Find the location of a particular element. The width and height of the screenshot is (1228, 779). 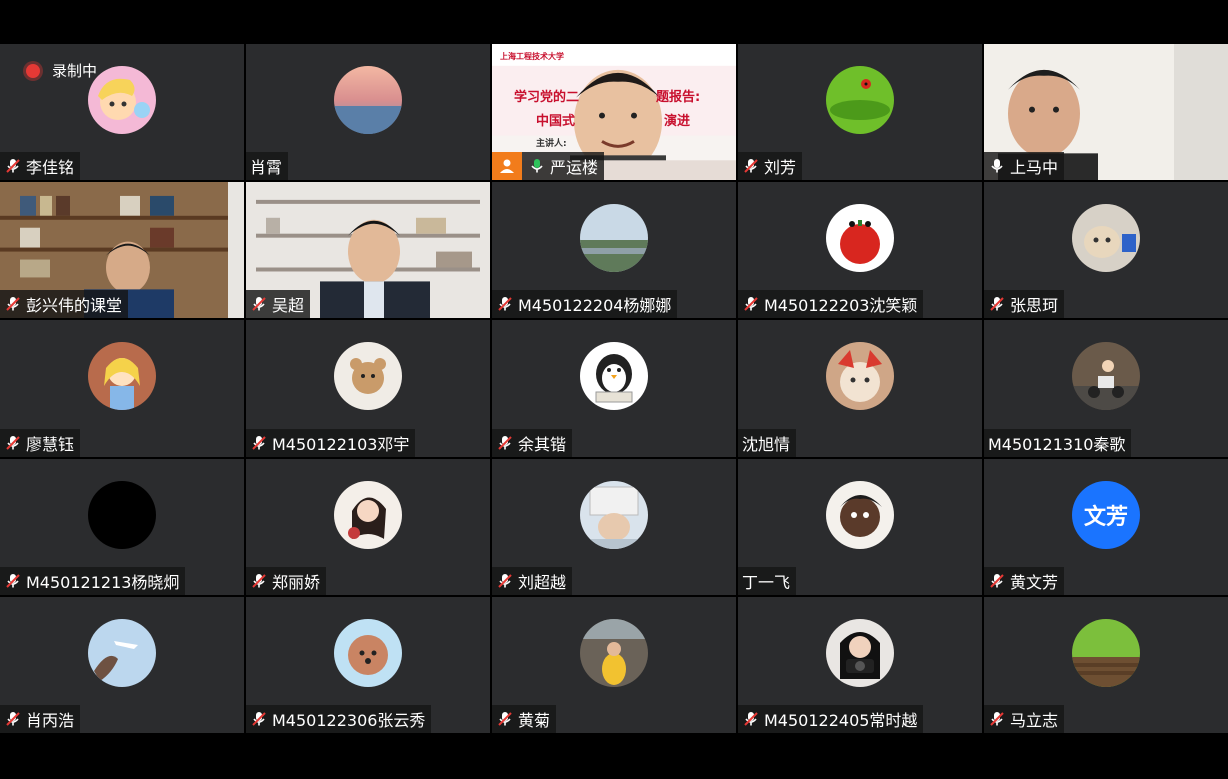

participant-name: 廖慧钰 is located at coordinates (50, 444).